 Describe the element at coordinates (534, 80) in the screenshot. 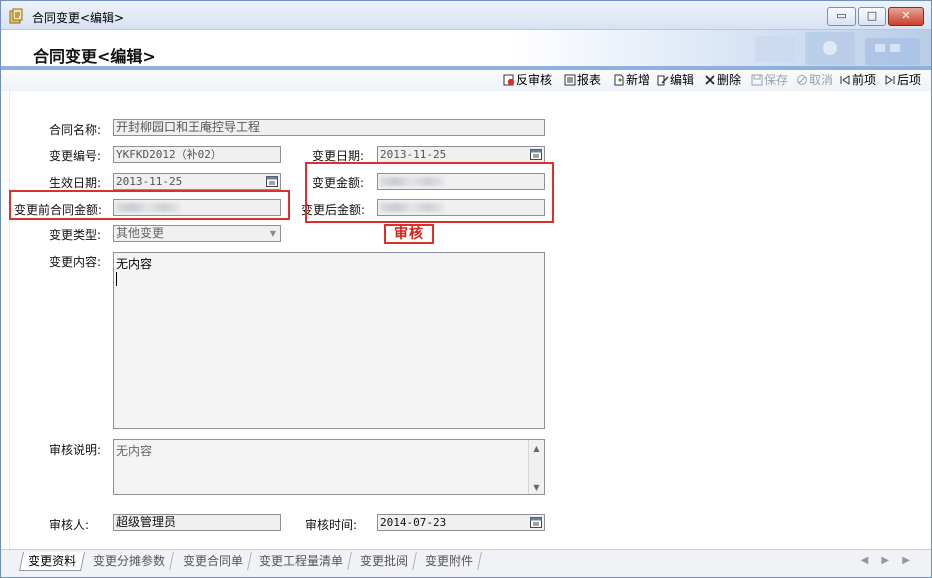

I see `unaudit-label: 反审核` at that location.